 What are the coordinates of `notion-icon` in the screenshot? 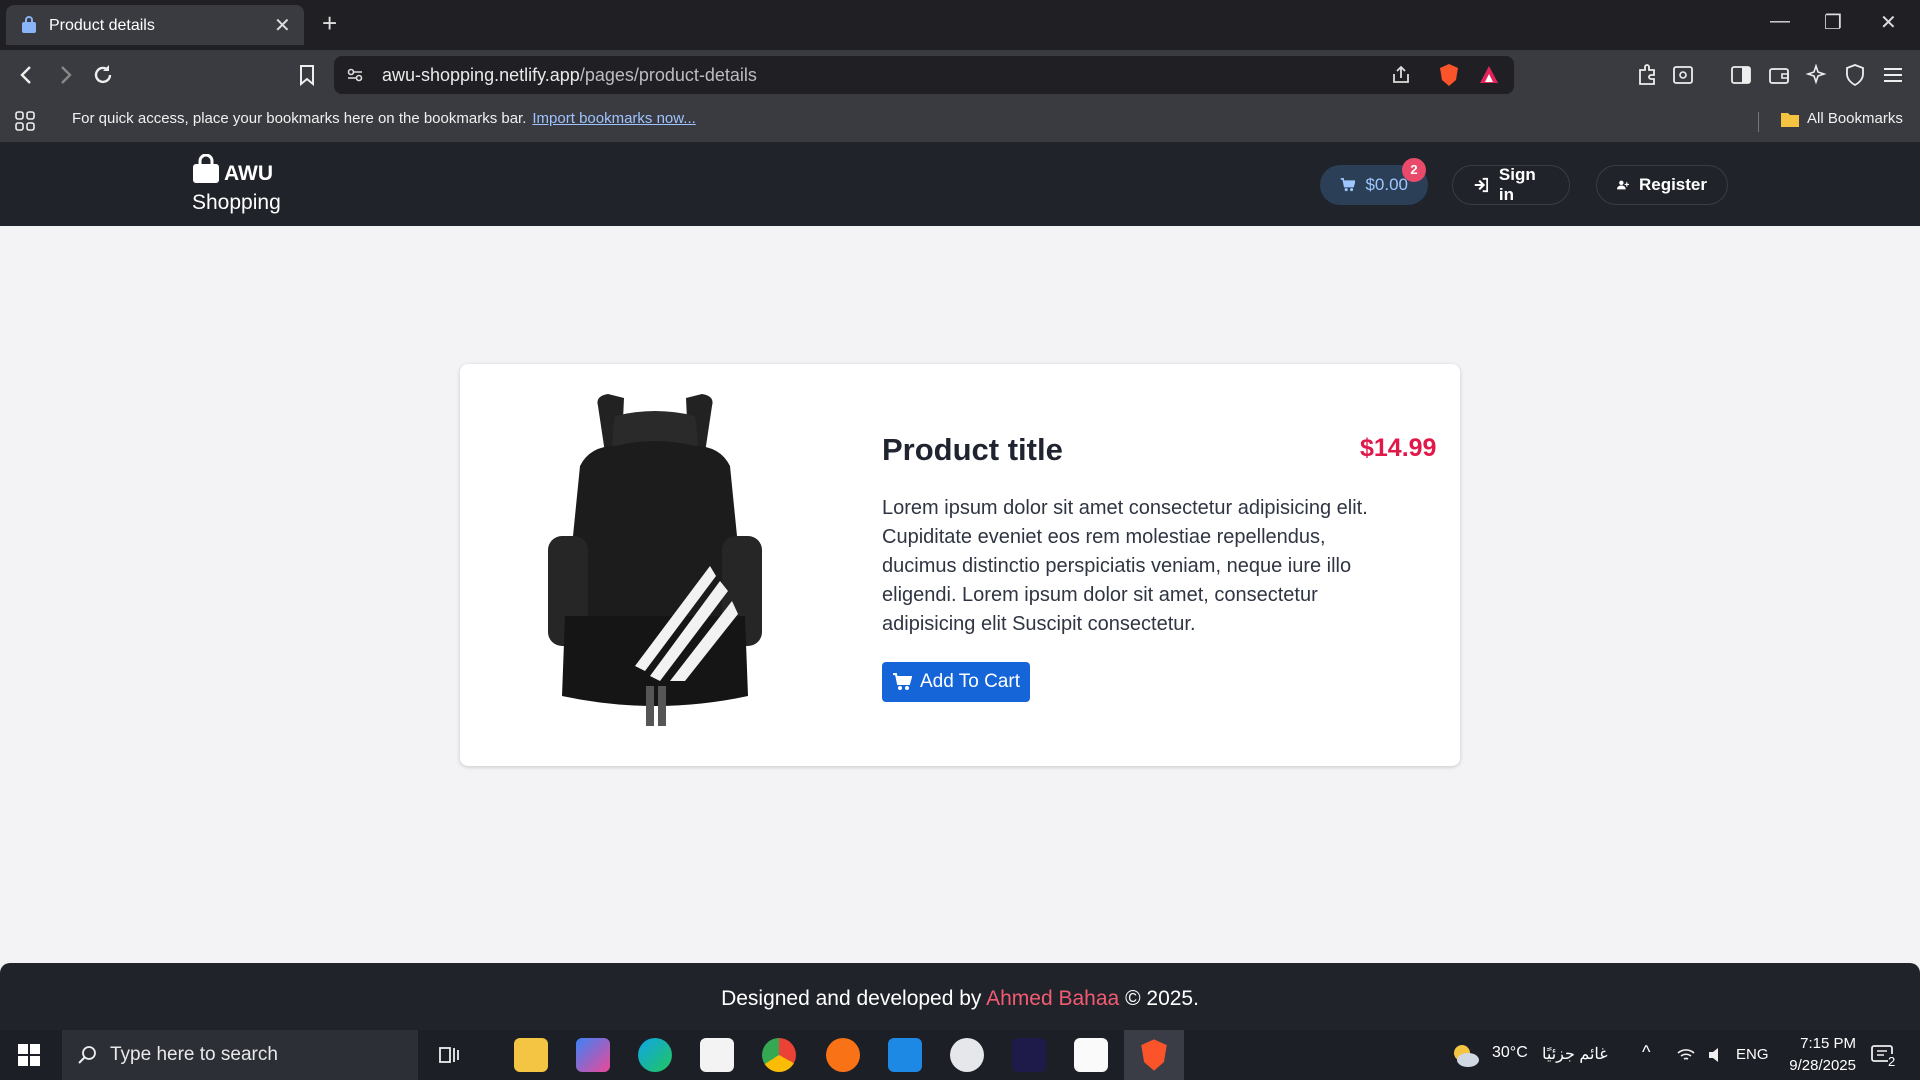 It's located at (1091, 1055).